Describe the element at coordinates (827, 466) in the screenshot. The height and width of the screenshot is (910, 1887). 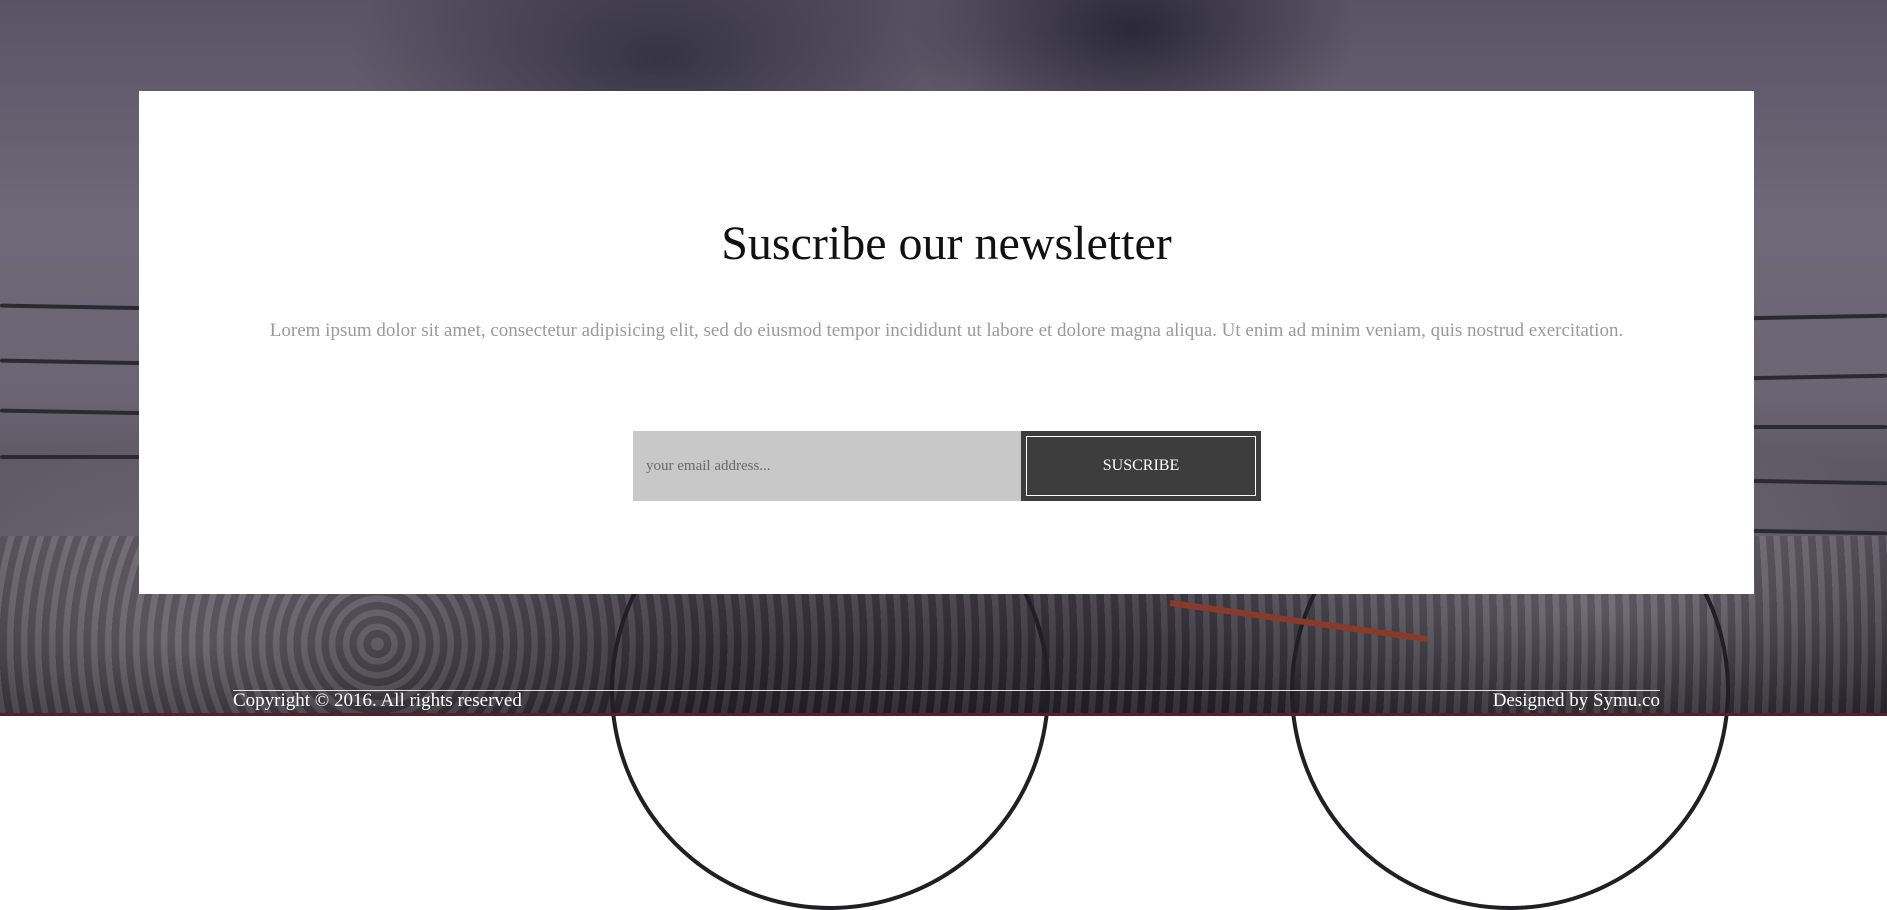
I see `email-input` at that location.